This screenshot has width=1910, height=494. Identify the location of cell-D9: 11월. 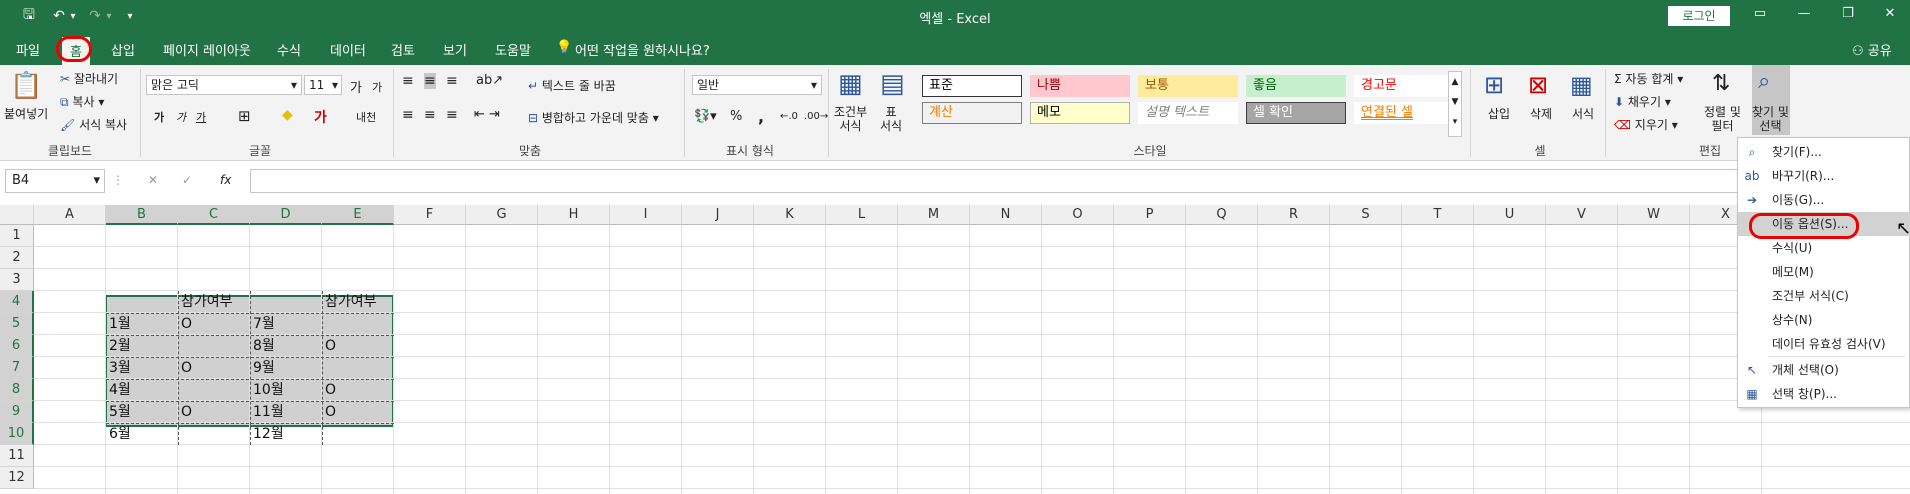
(286, 412).